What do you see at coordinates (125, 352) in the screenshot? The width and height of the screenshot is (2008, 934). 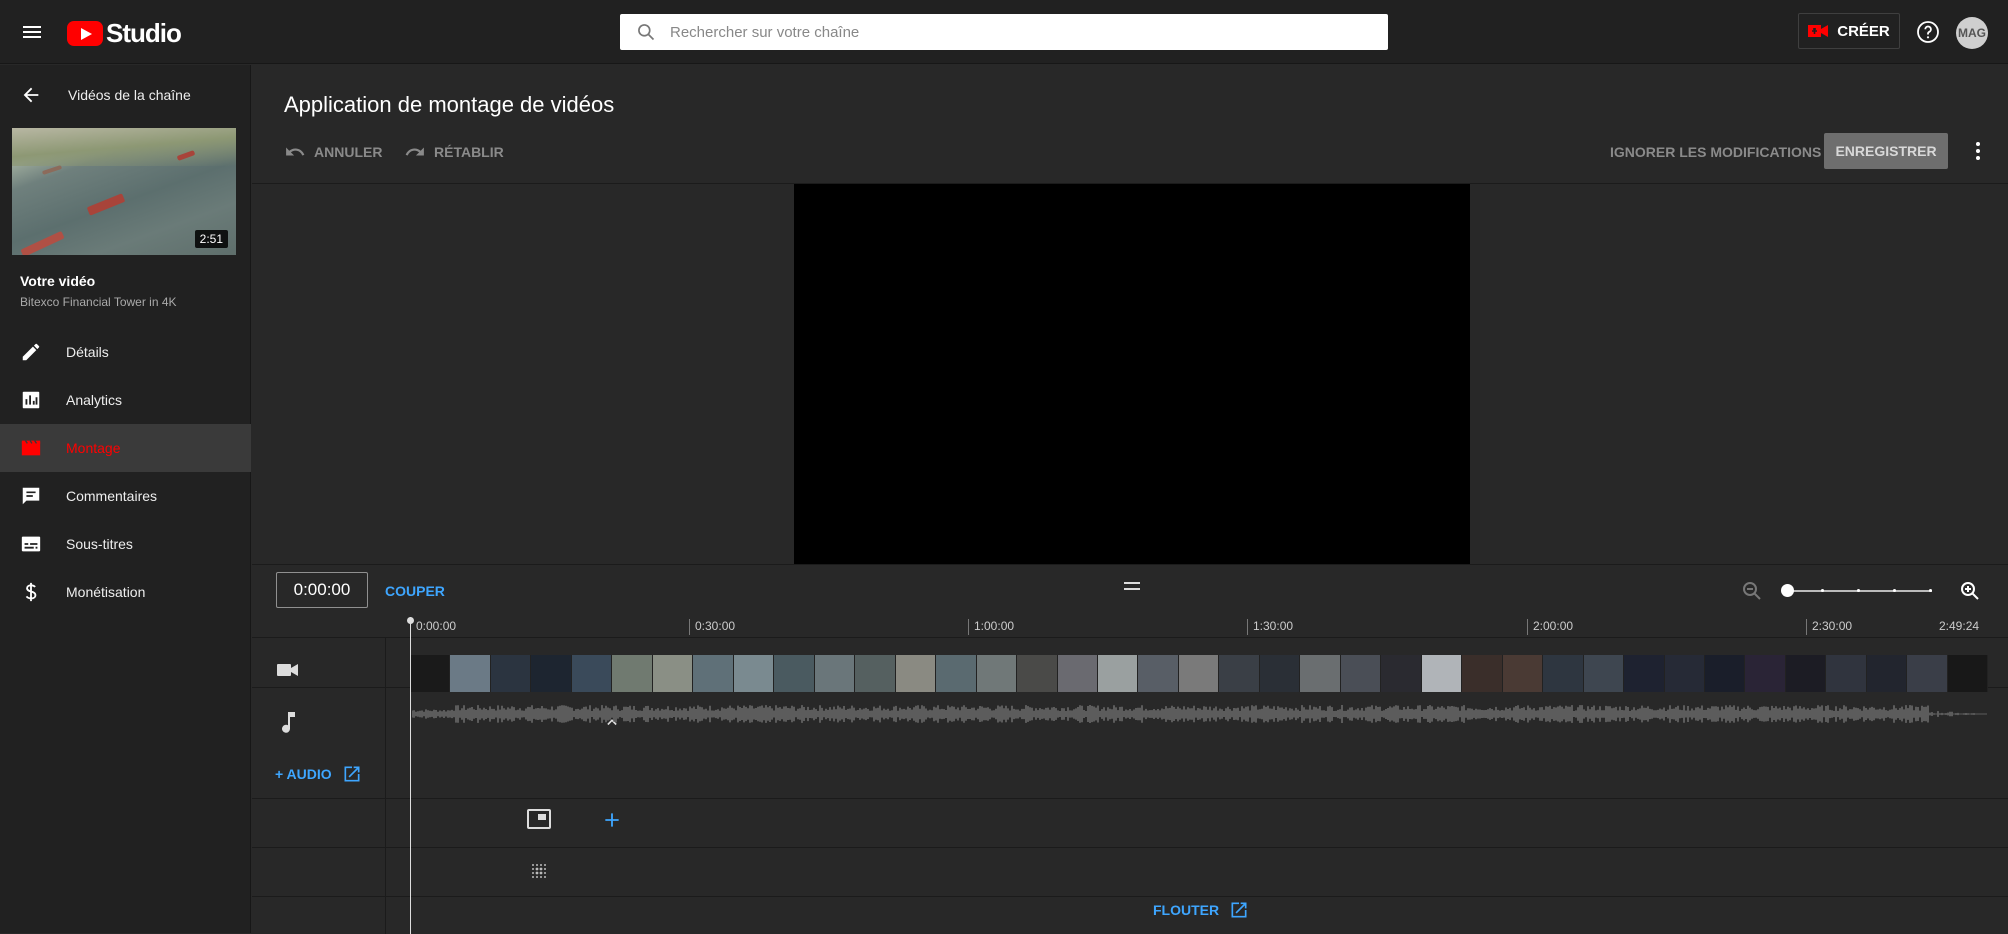 I see `sidebar-item-details: Détails` at bounding box center [125, 352].